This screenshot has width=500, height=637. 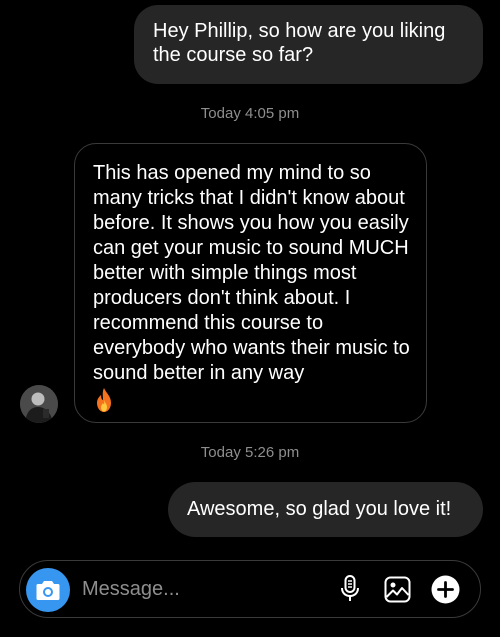 I want to click on gallery-button, so click(x=397, y=589).